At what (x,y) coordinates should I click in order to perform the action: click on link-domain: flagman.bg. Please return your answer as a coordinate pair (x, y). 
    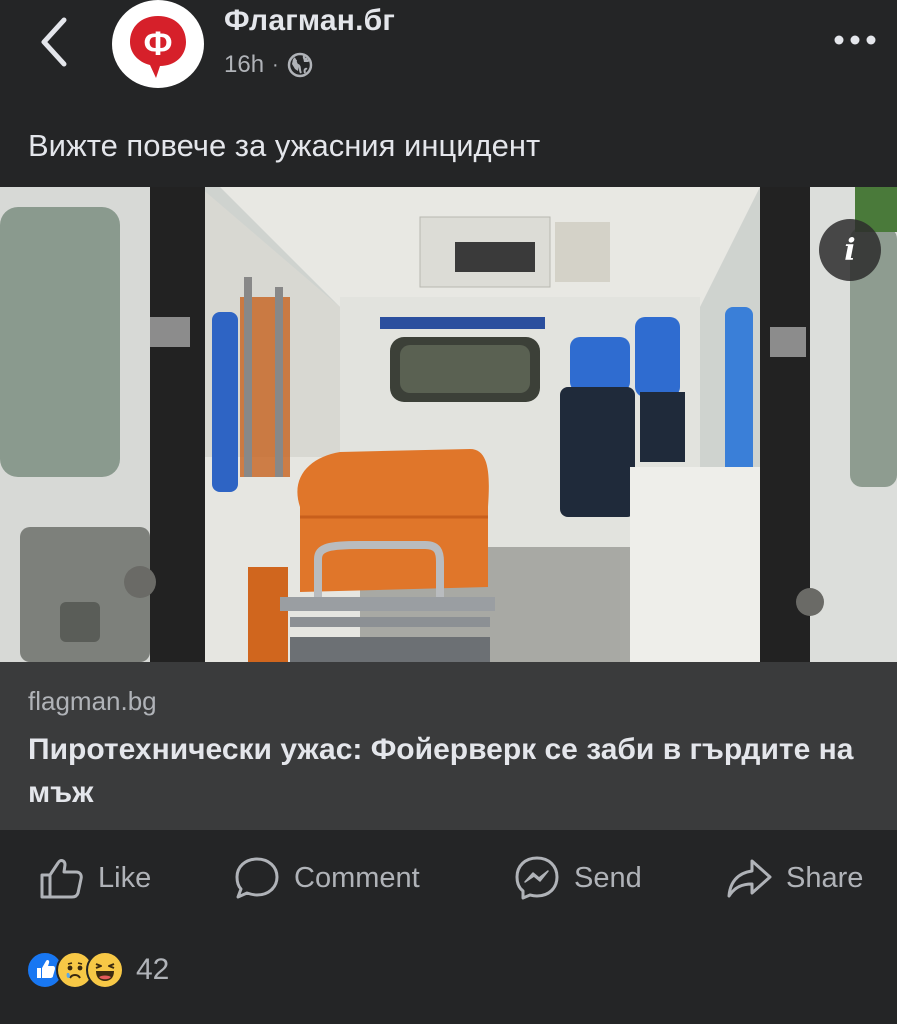
    Looking at the image, I should click on (92, 701).